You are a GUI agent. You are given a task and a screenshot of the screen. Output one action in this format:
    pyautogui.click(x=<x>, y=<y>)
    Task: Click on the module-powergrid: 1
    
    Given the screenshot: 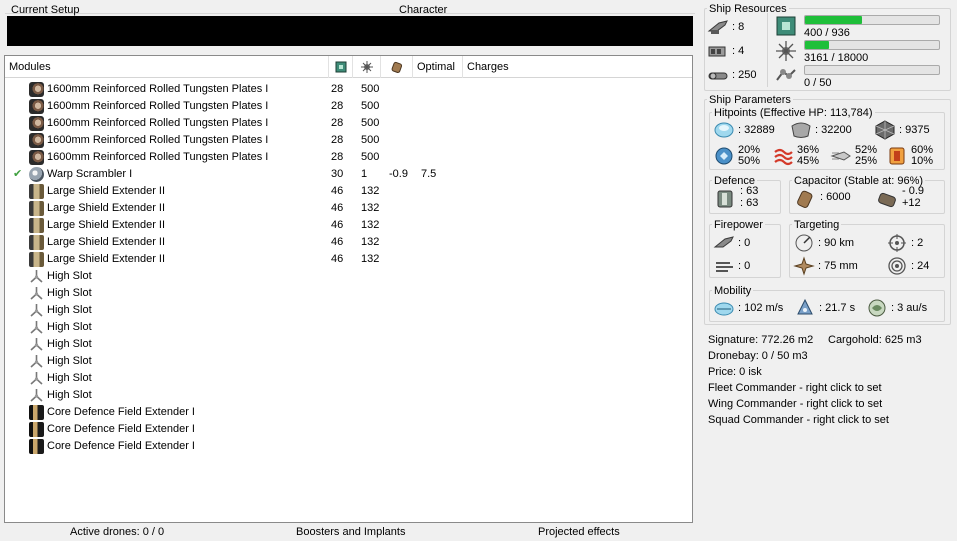 What is the action you would take?
    pyautogui.click(x=364, y=174)
    